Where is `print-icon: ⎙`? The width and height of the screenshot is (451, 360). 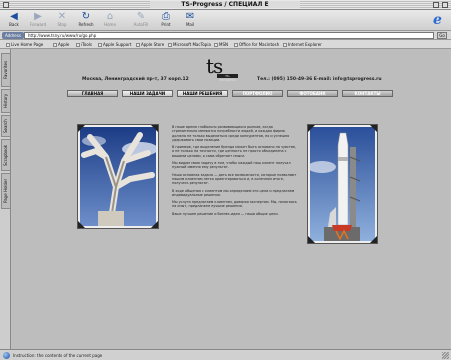
print-icon: ⎙ is located at coordinates (166, 16).